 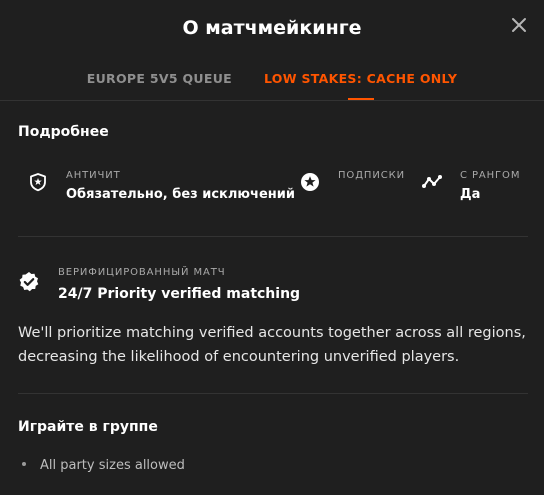 I want to click on ranked-label: С РАНГОМ, so click(x=490, y=175).